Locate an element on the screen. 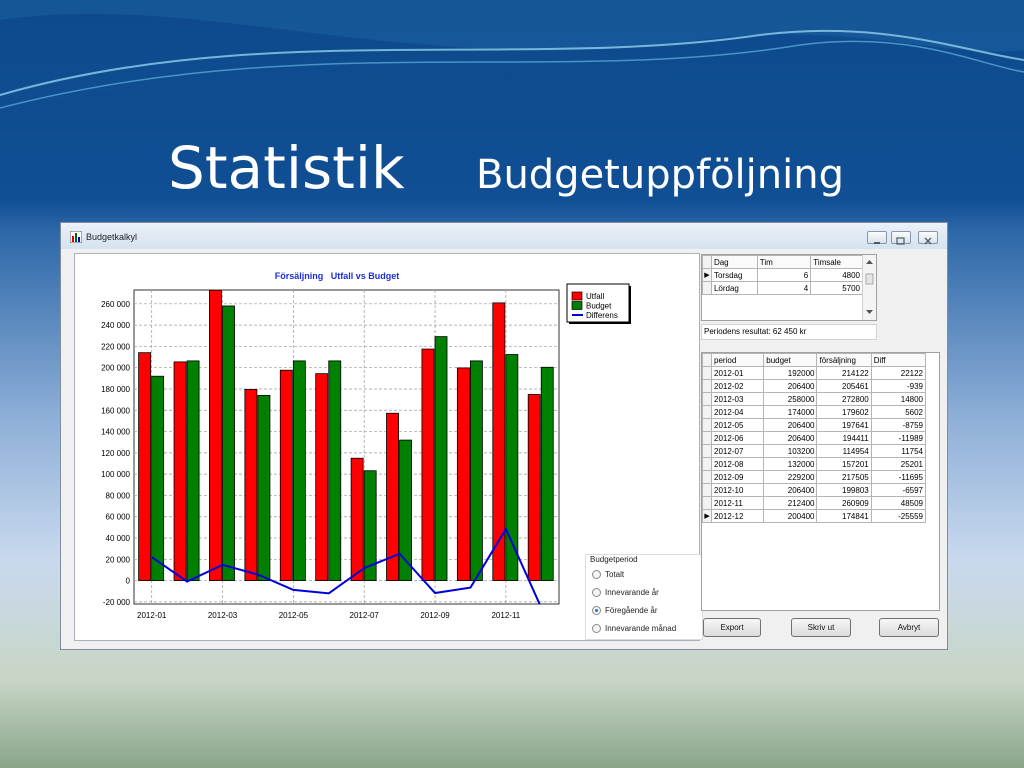 Image resolution: width=1024 pixels, height=768 pixels. table-cell: 14800 is located at coordinates (898, 399).